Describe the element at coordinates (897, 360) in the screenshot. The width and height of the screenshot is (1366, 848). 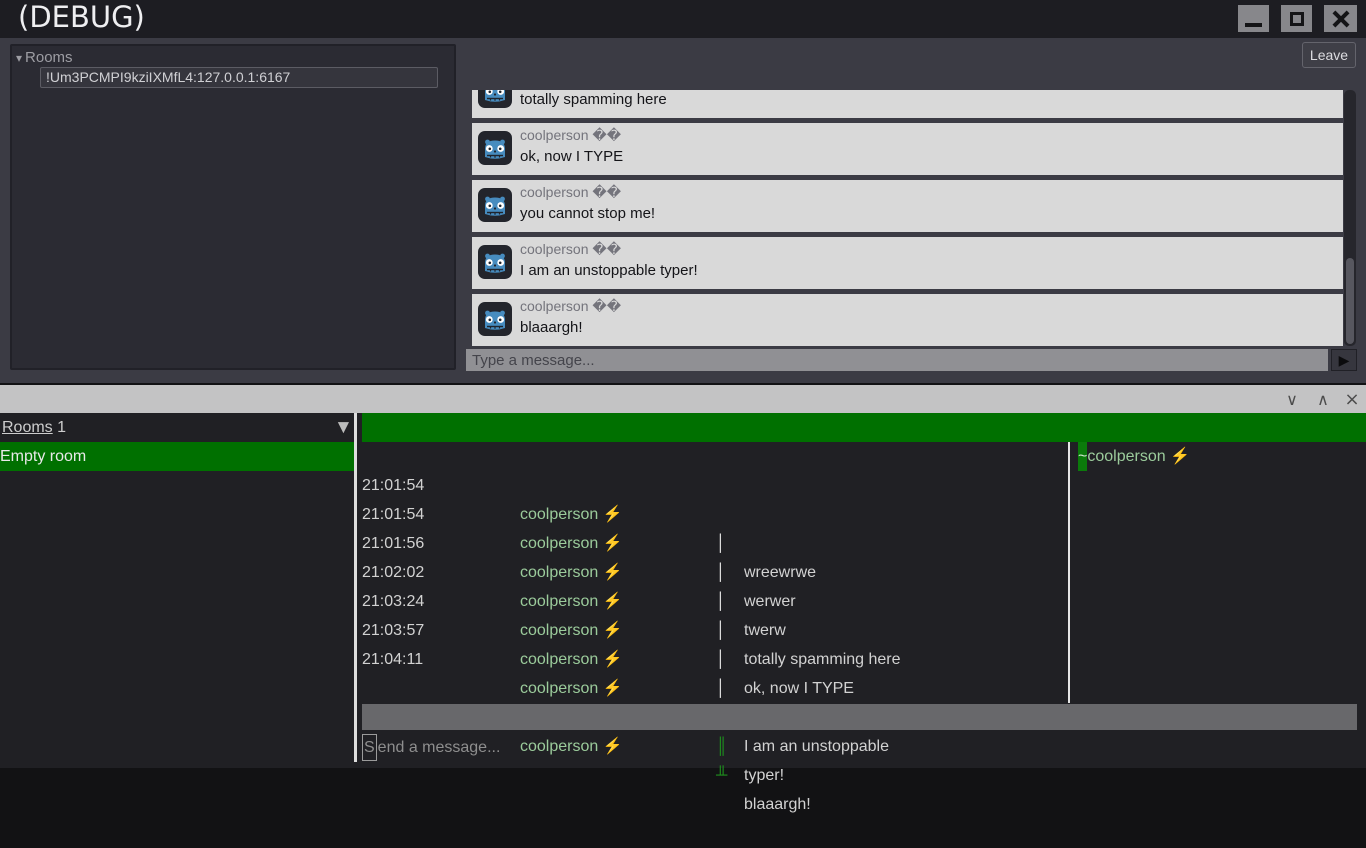
I see `chat-message-input` at that location.